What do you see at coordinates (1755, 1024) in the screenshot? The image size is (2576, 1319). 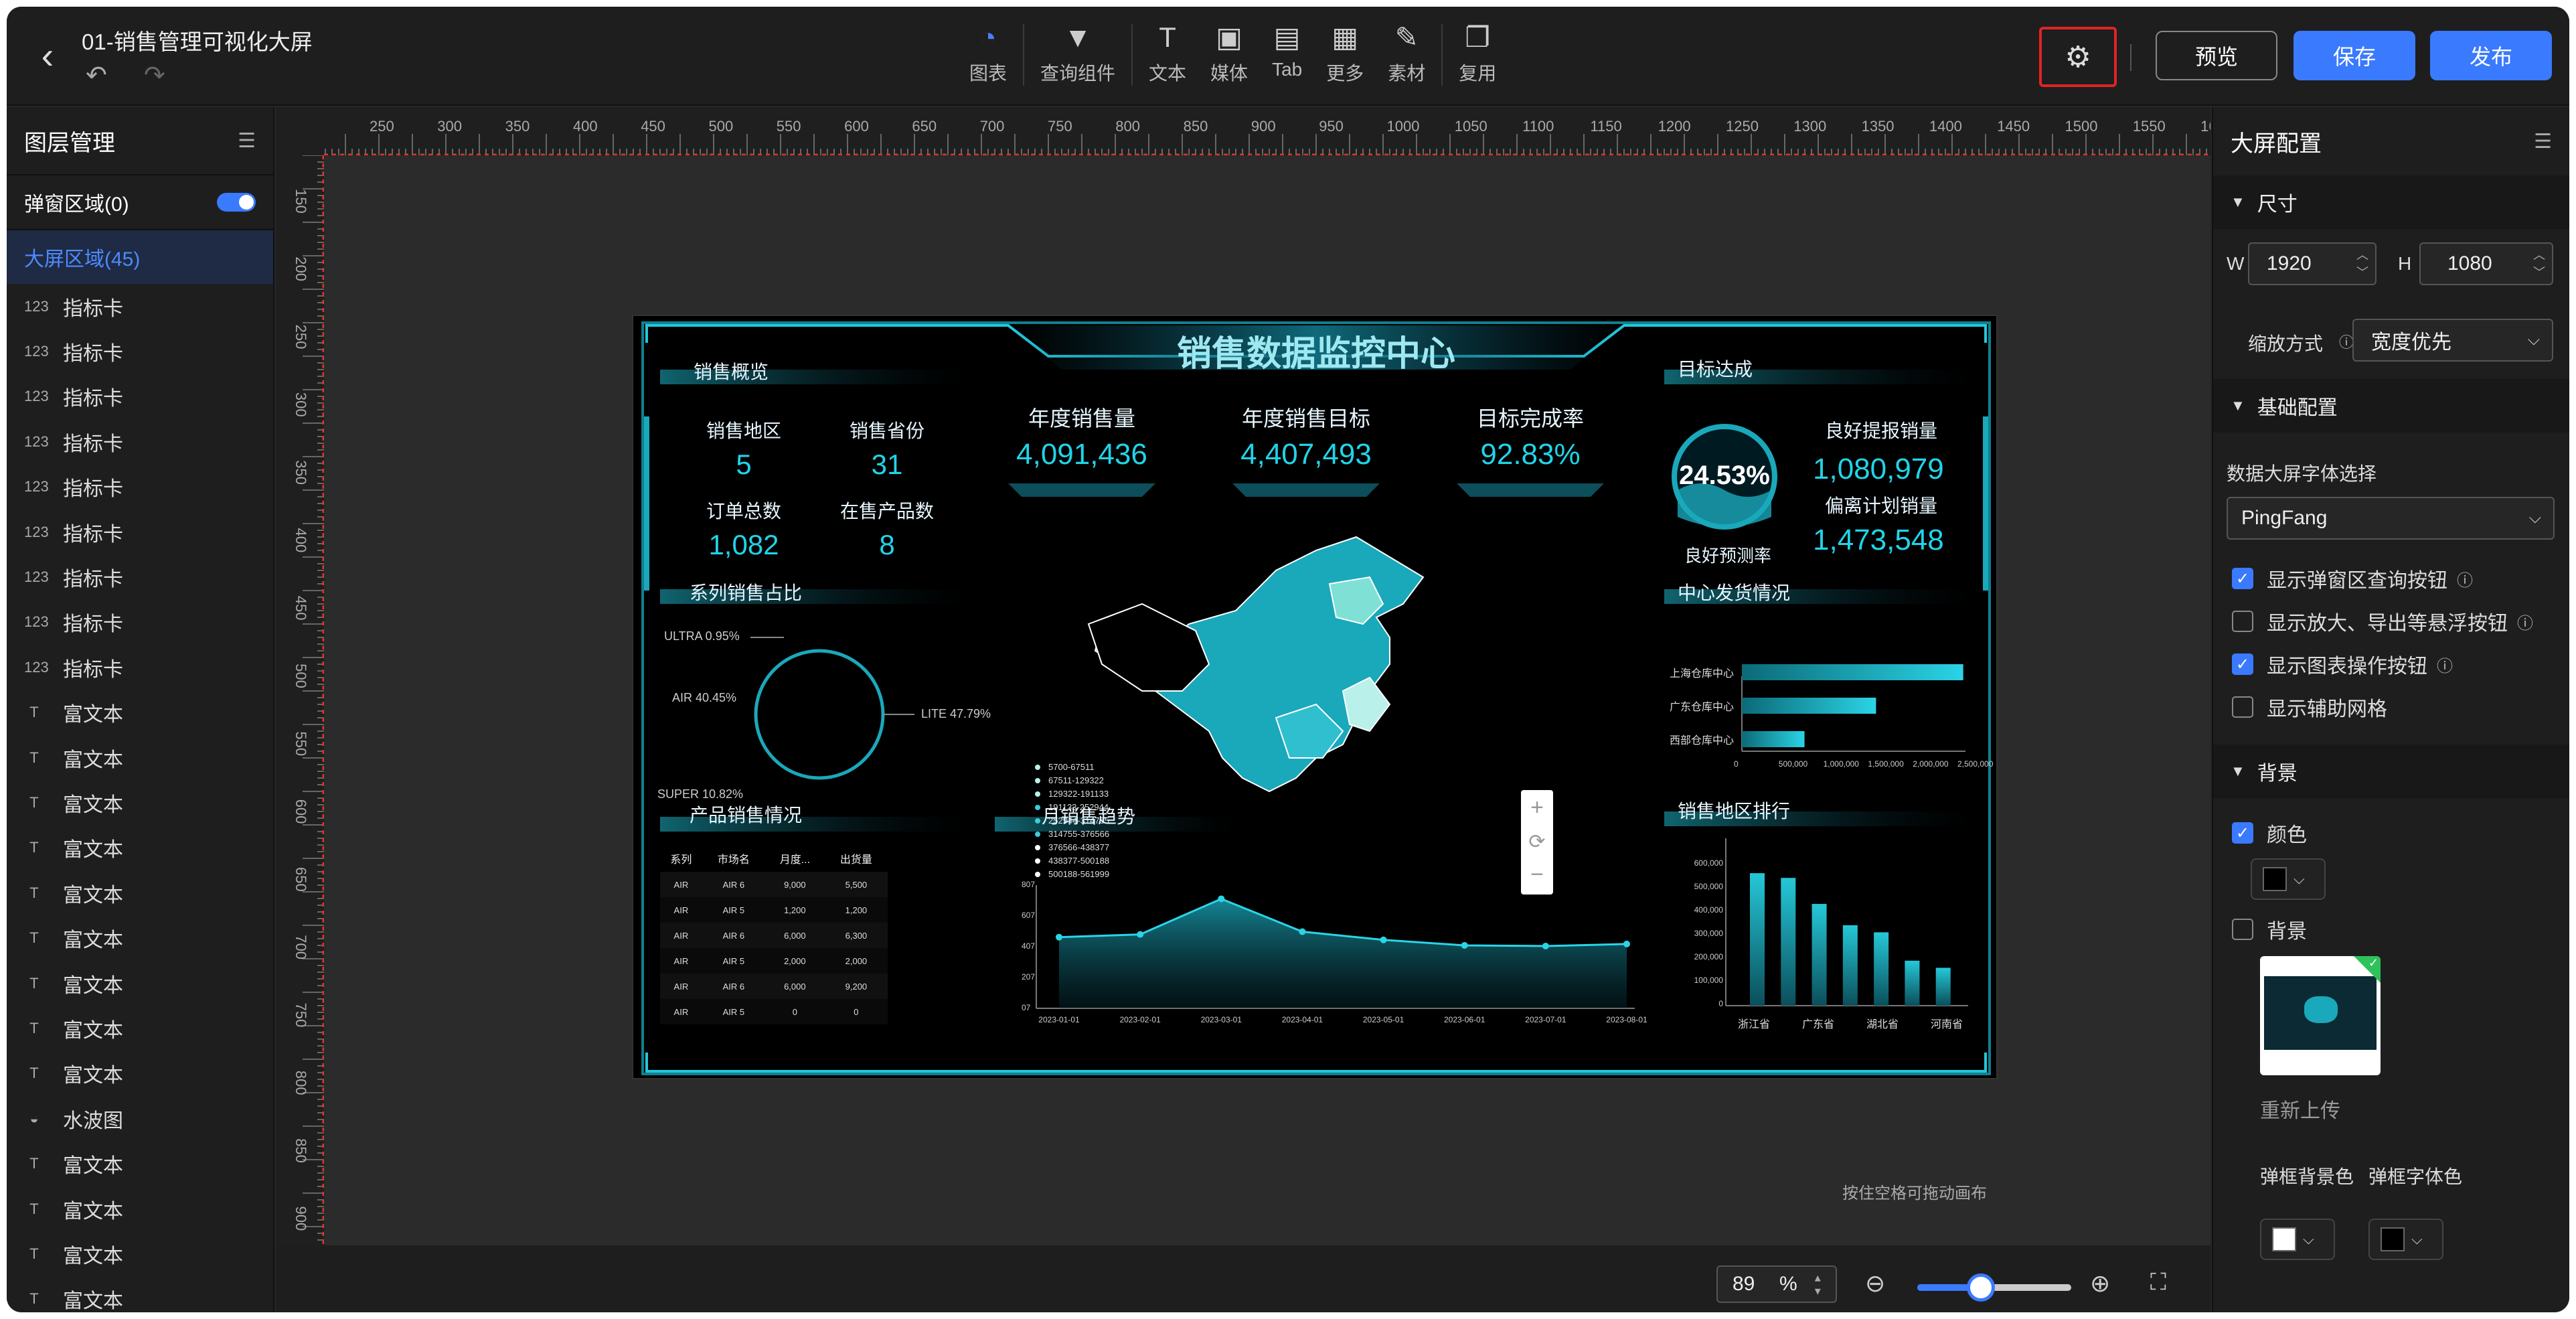 I see `region-x-tick: 浙江省` at bounding box center [1755, 1024].